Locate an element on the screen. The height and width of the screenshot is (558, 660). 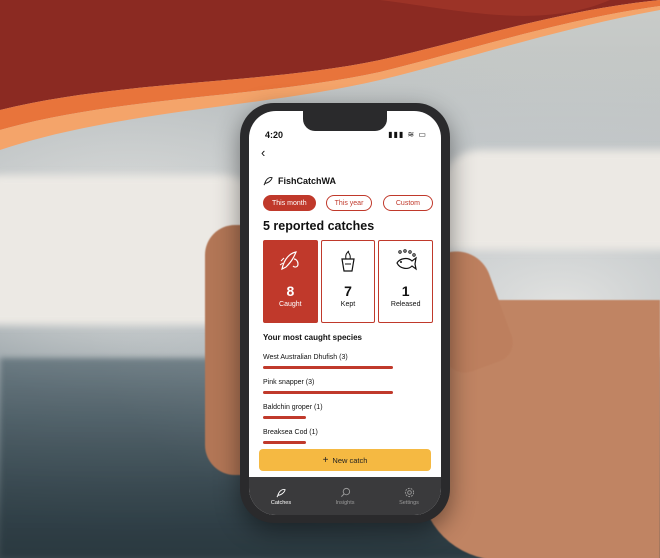
tab-catches-label: Catches is located at coordinates (281, 502).